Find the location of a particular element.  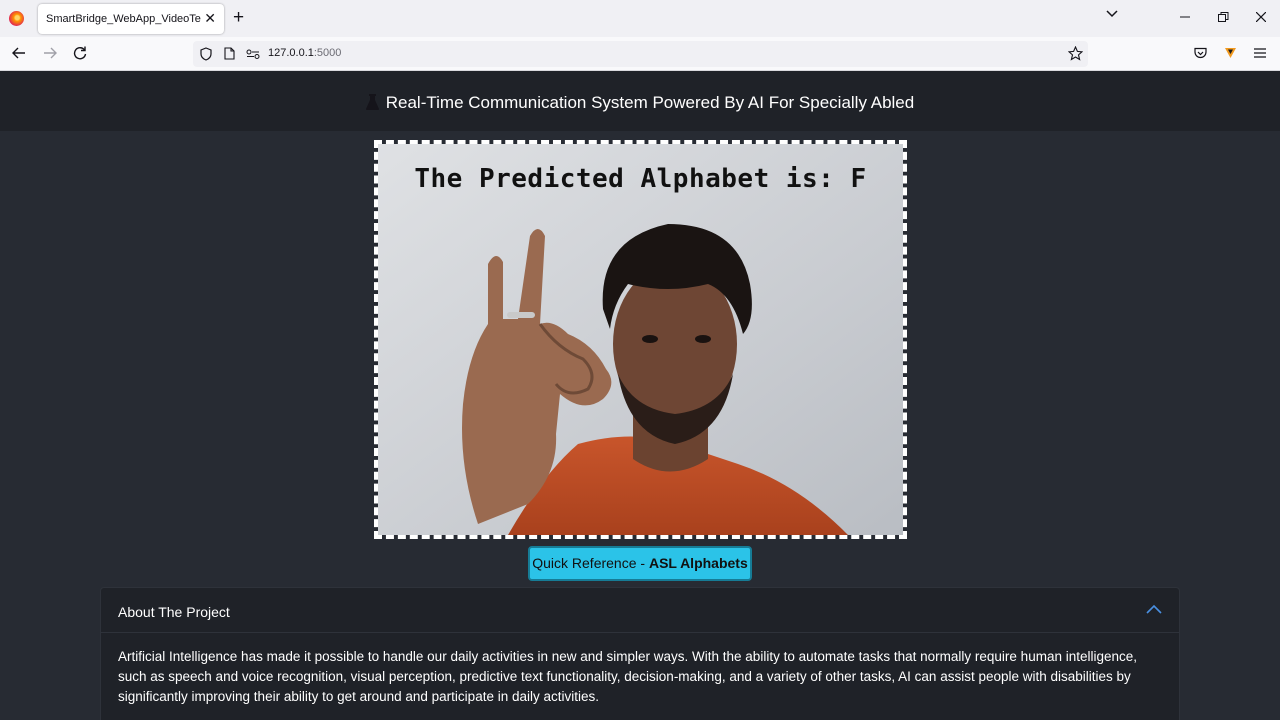

url-port: :5000 is located at coordinates (327, 53).